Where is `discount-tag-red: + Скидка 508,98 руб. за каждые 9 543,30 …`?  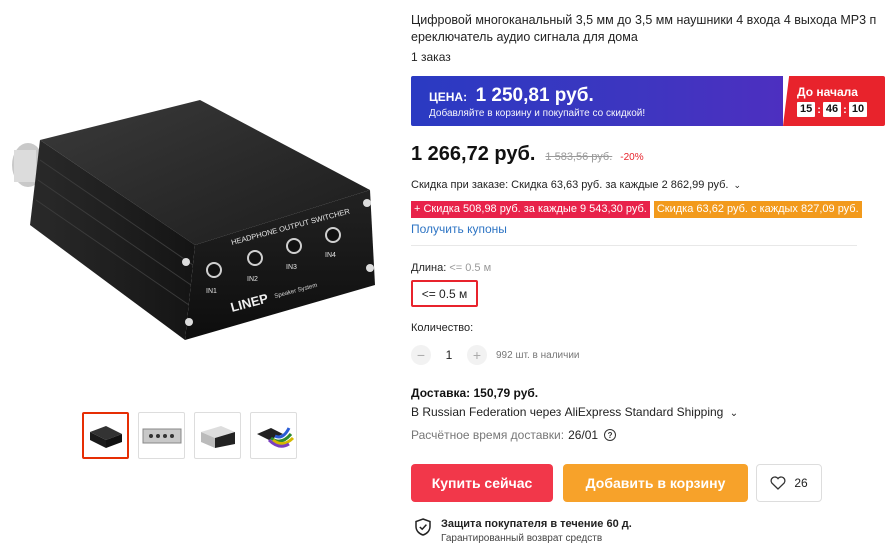 discount-tag-red: + Скидка 508,98 руб. за каждые 9 543,30 … is located at coordinates (530, 209).